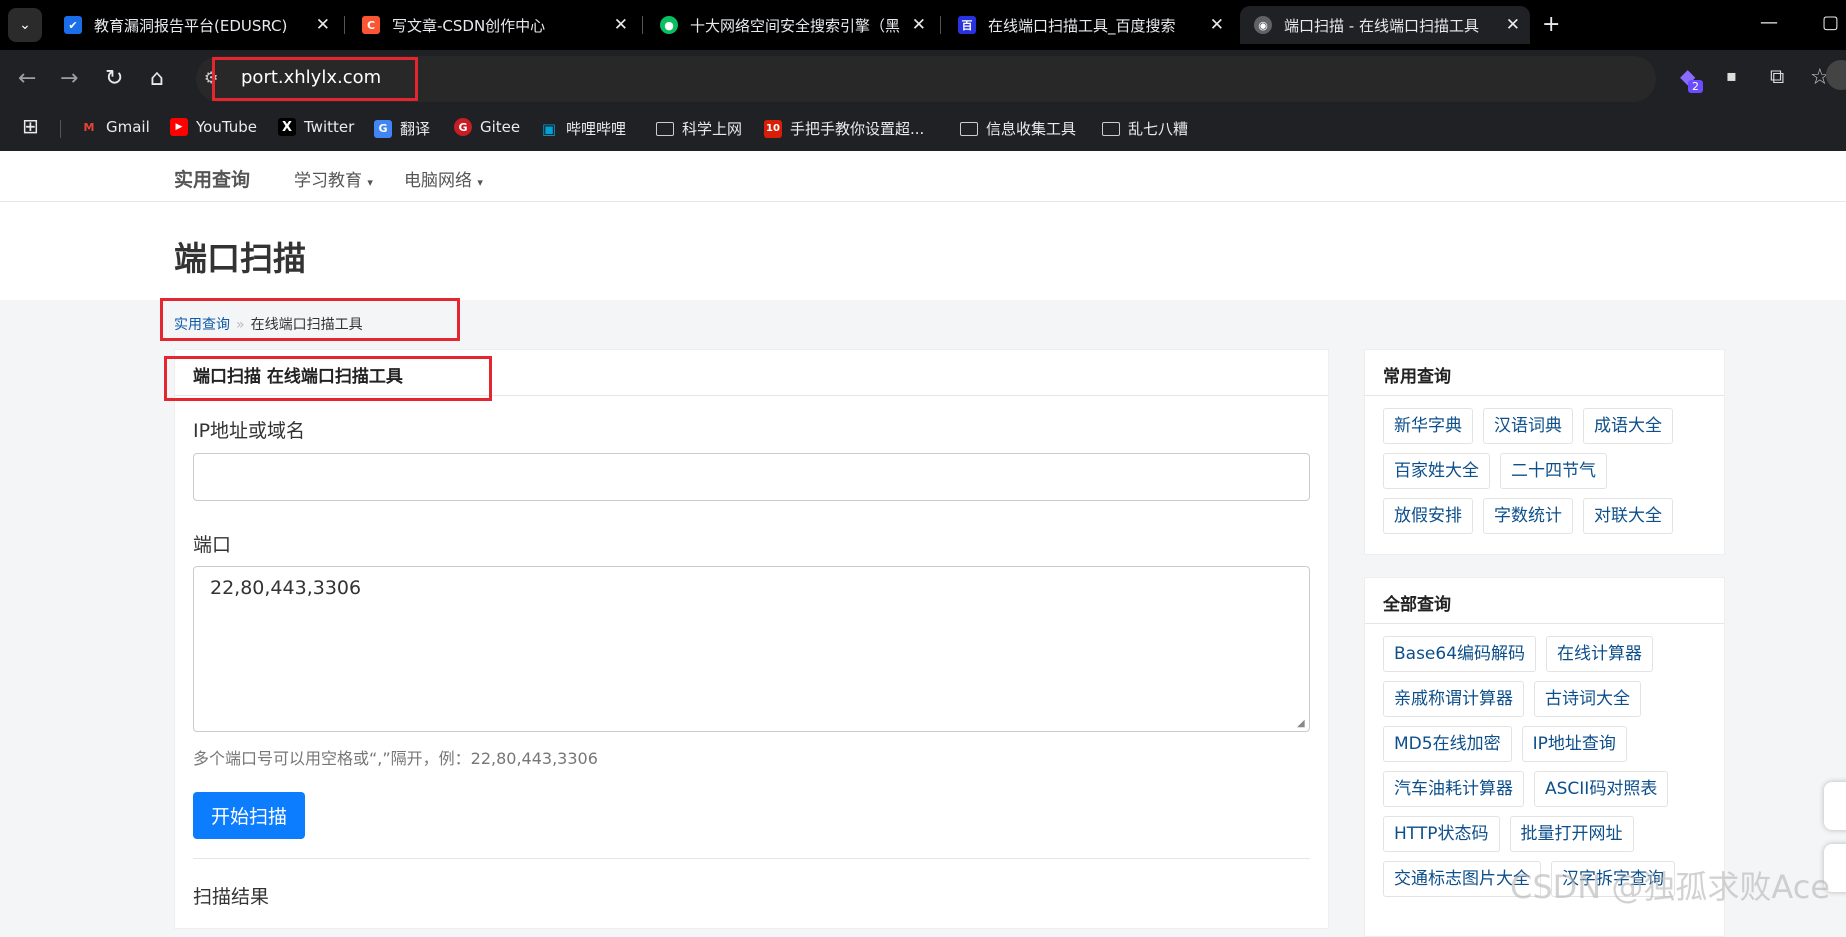 The height and width of the screenshot is (937, 1846). I want to click on chevron-down-icon: ⌄, so click(25, 25).